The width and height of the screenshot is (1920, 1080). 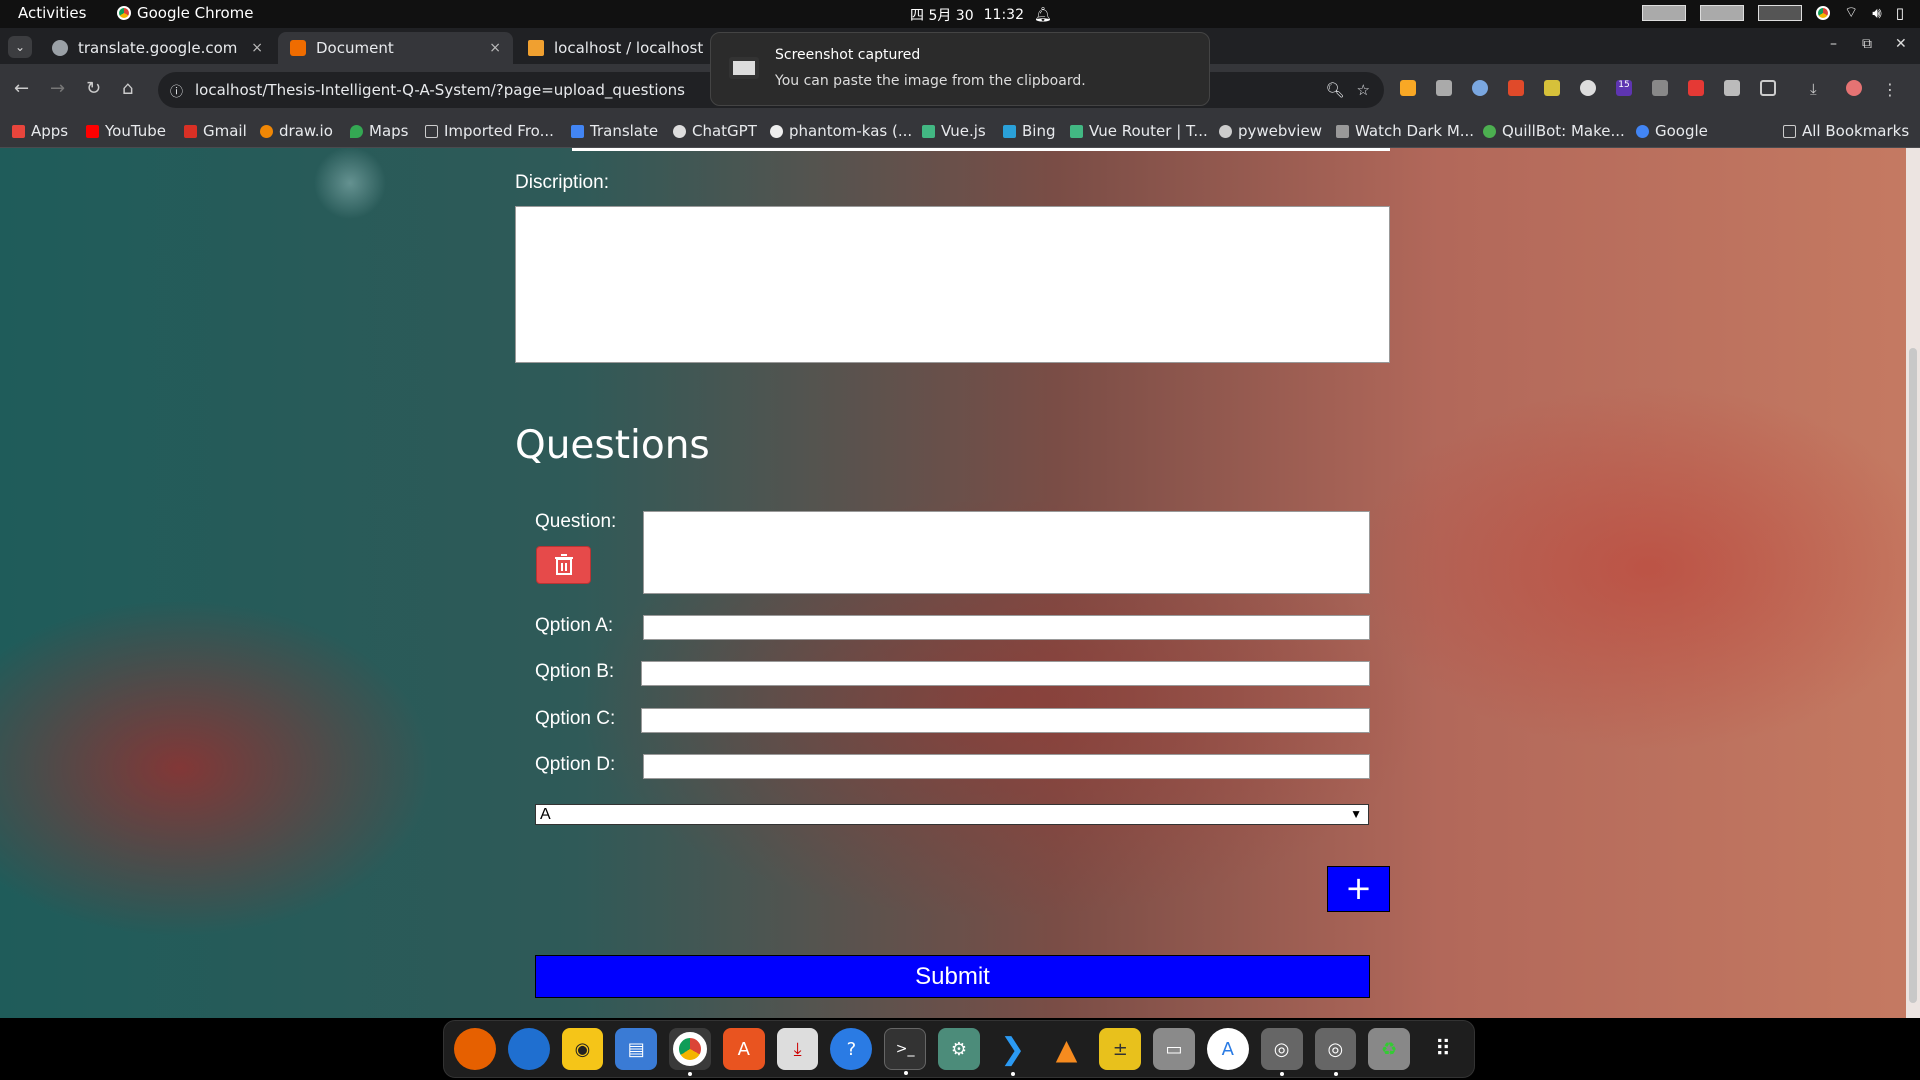 What do you see at coordinates (185, 13) in the screenshot?
I see `app-menu: Google Chrome` at bounding box center [185, 13].